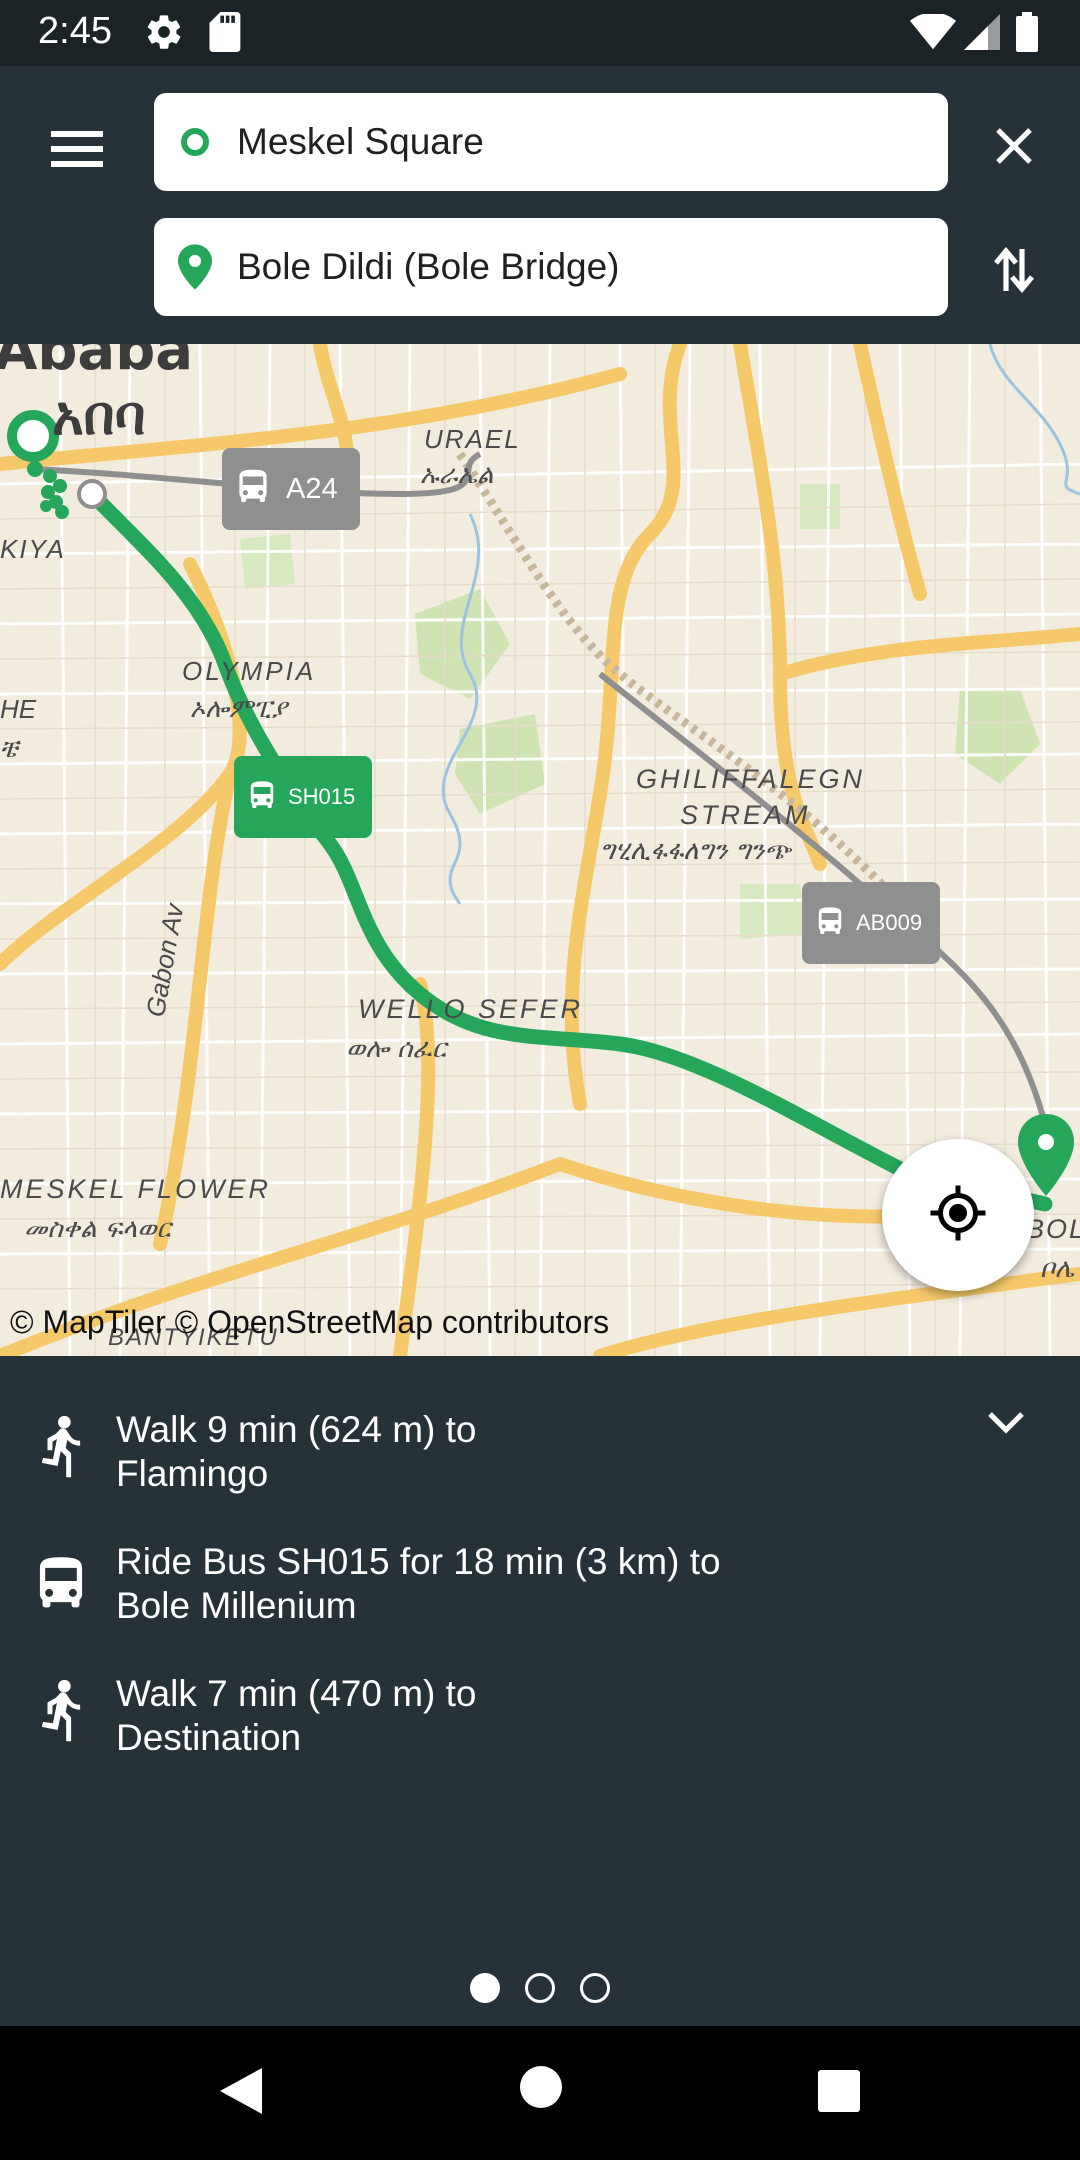 The width and height of the screenshot is (1080, 2160). Describe the element at coordinates (695, 851) in the screenshot. I see `place-label: ግሂሊፋፋለግን ግንጭ` at that location.